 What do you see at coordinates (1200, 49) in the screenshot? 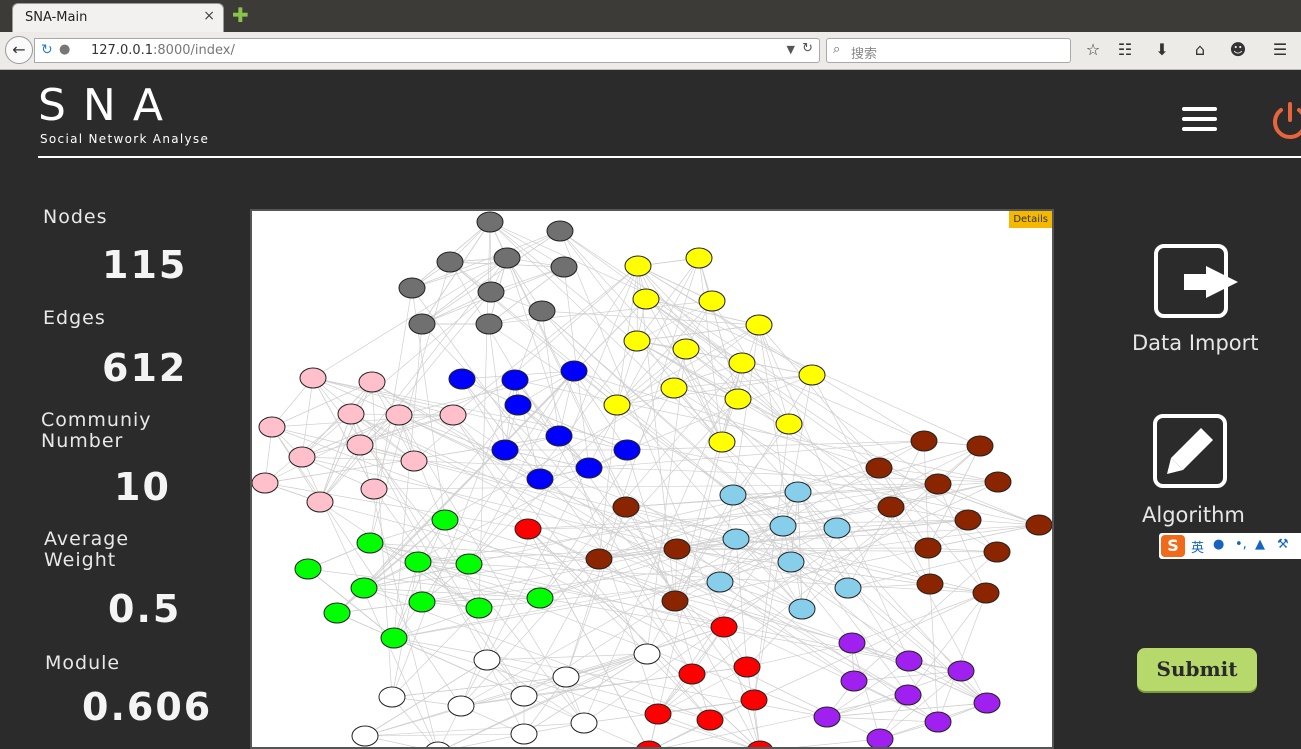
I see `home-icon: ⌂` at bounding box center [1200, 49].